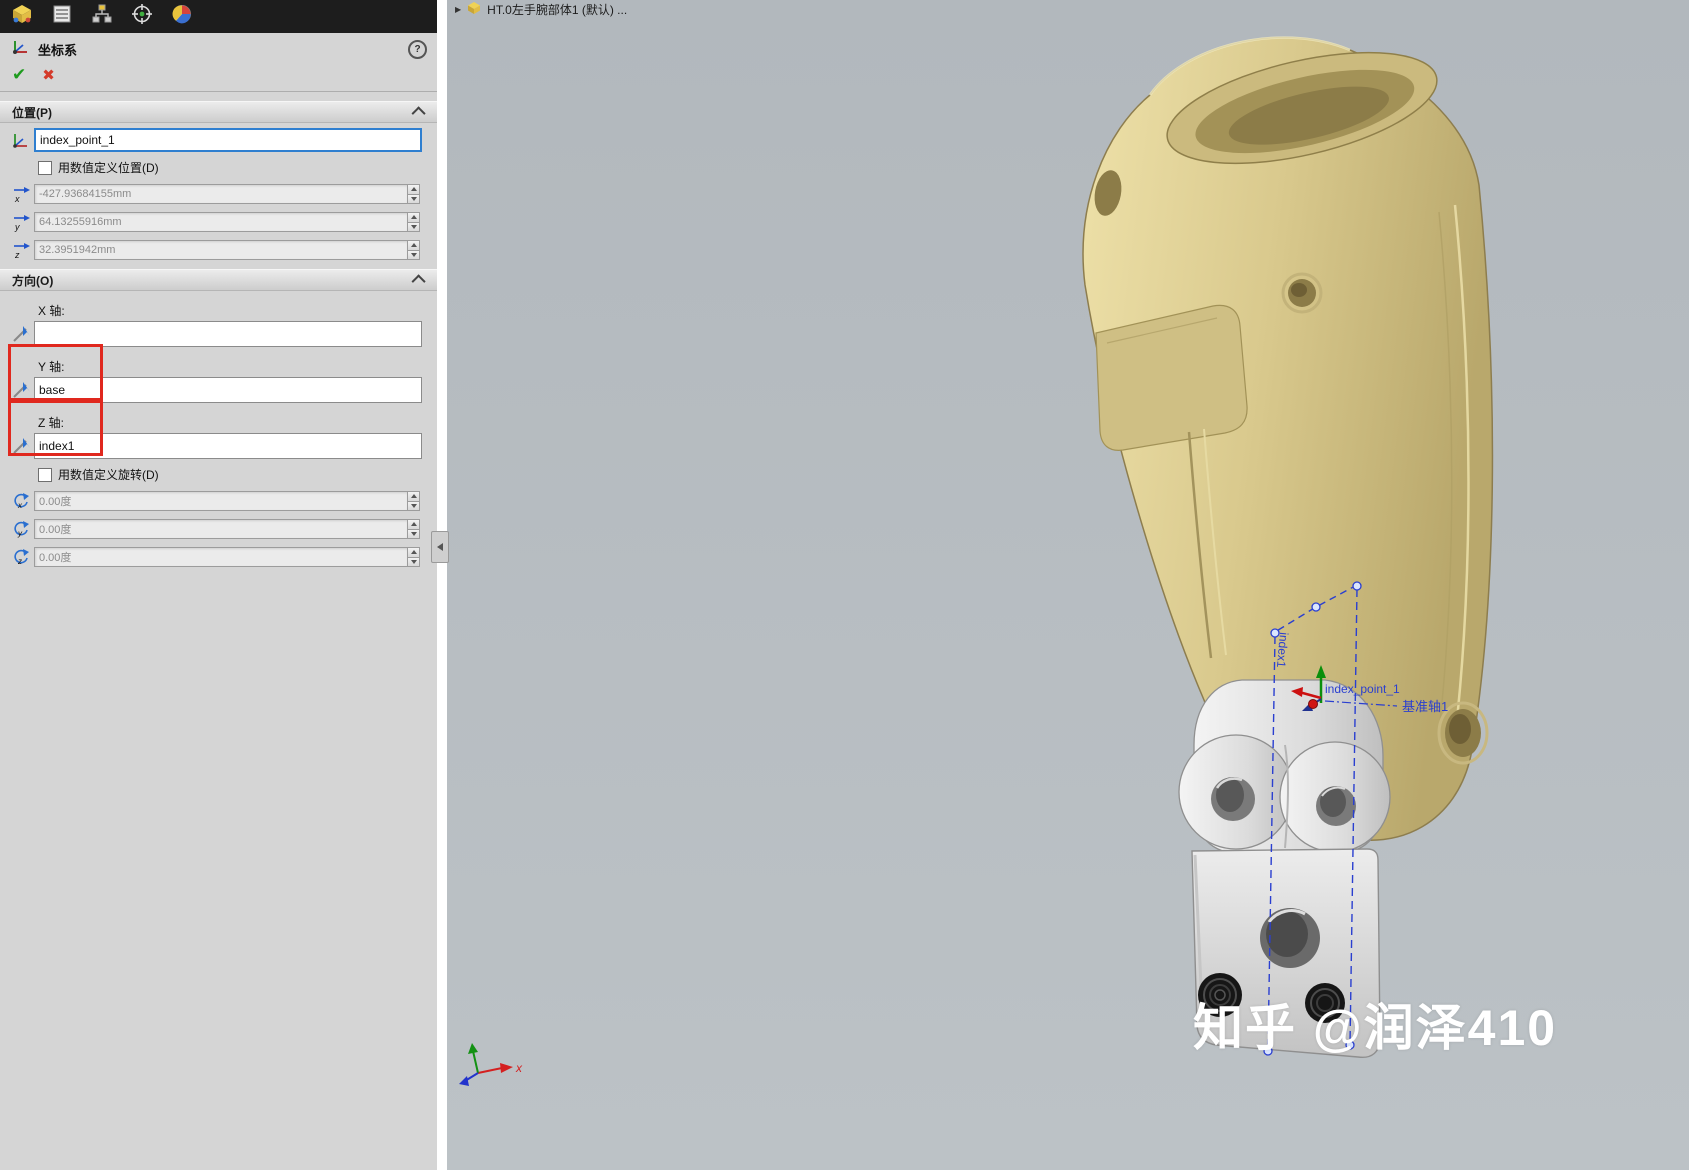 Image resolution: width=1689 pixels, height=1170 pixels. What do you see at coordinates (108, 168) in the screenshot?
I see `define-position-label: 用数值定义位置(D)` at bounding box center [108, 168].